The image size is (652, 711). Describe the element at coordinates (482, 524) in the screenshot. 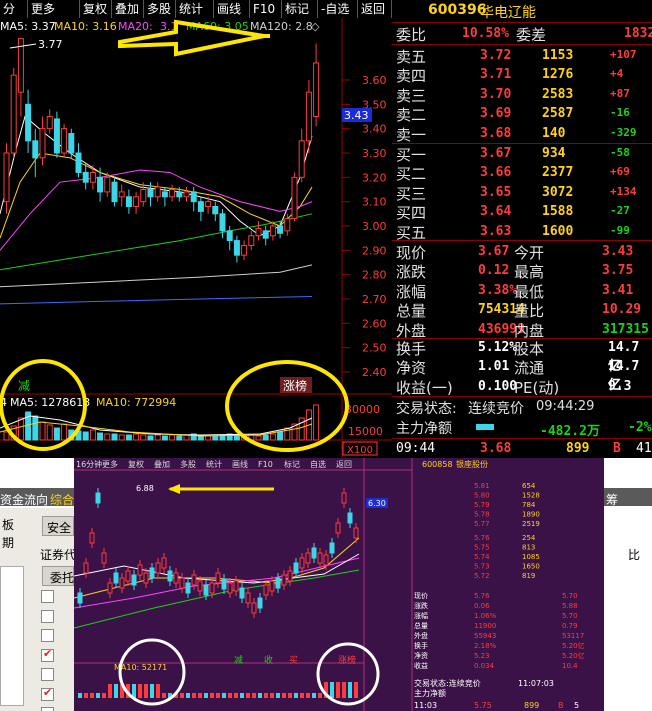

I see `overlay-sell-price-4: 5.77` at that location.